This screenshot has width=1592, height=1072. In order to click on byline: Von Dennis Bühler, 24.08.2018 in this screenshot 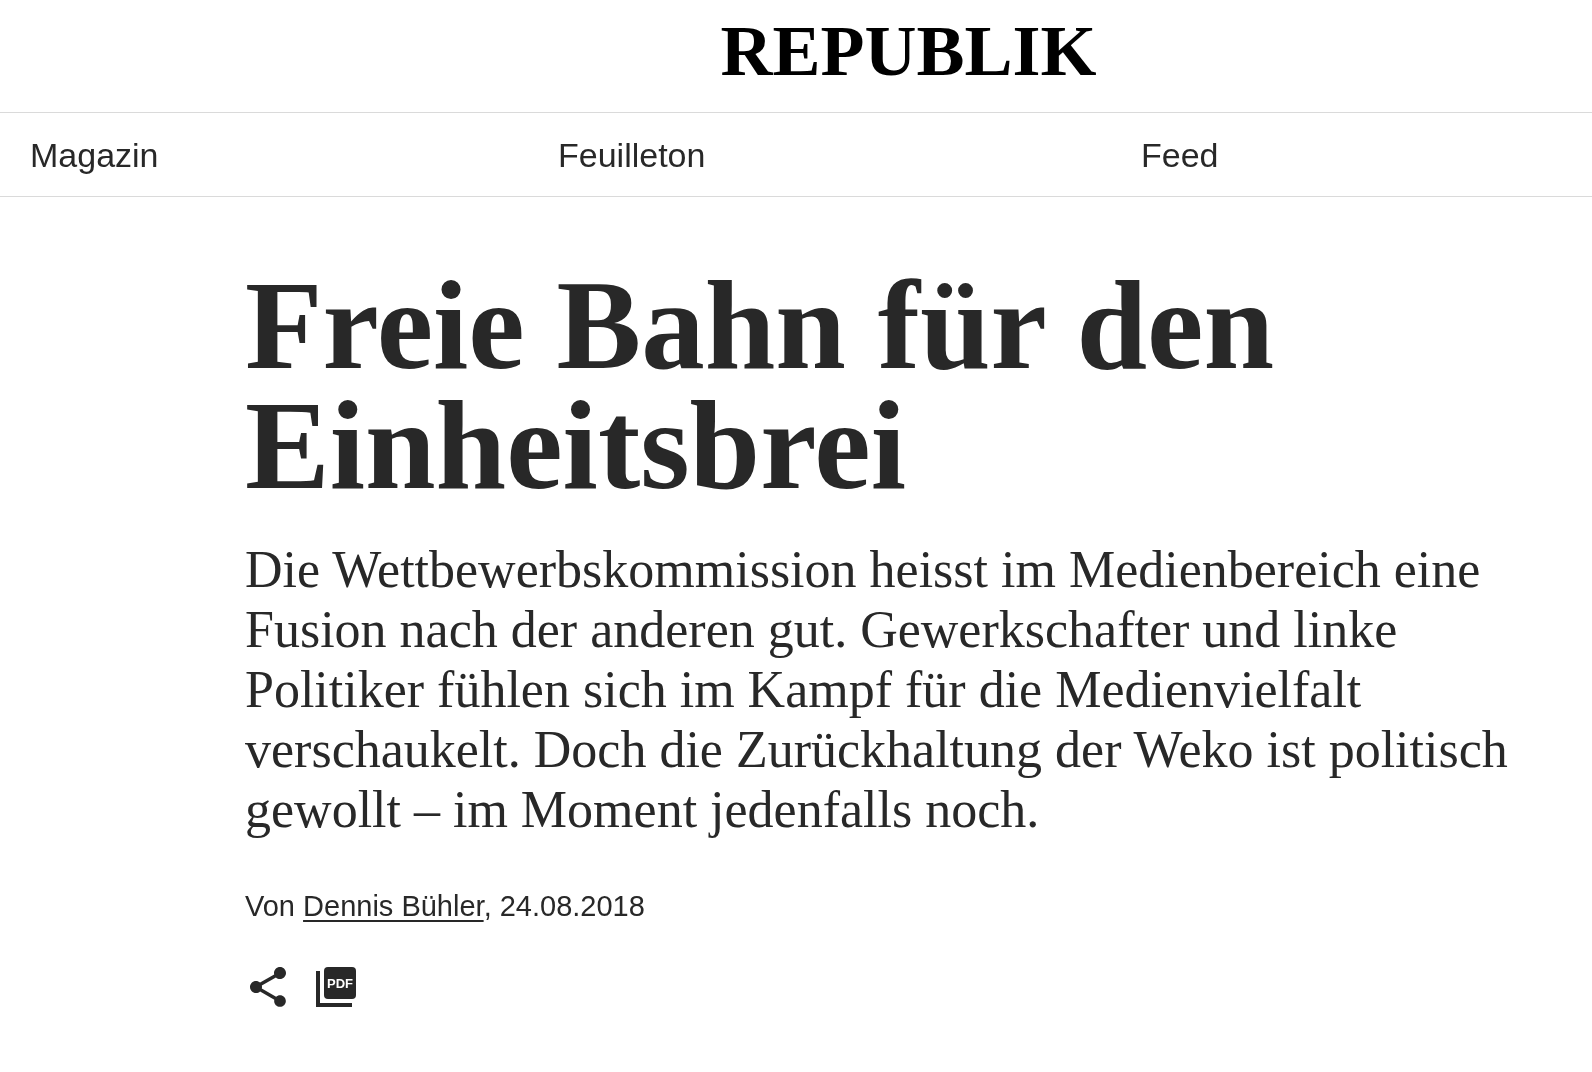, I will do `click(445, 906)`.